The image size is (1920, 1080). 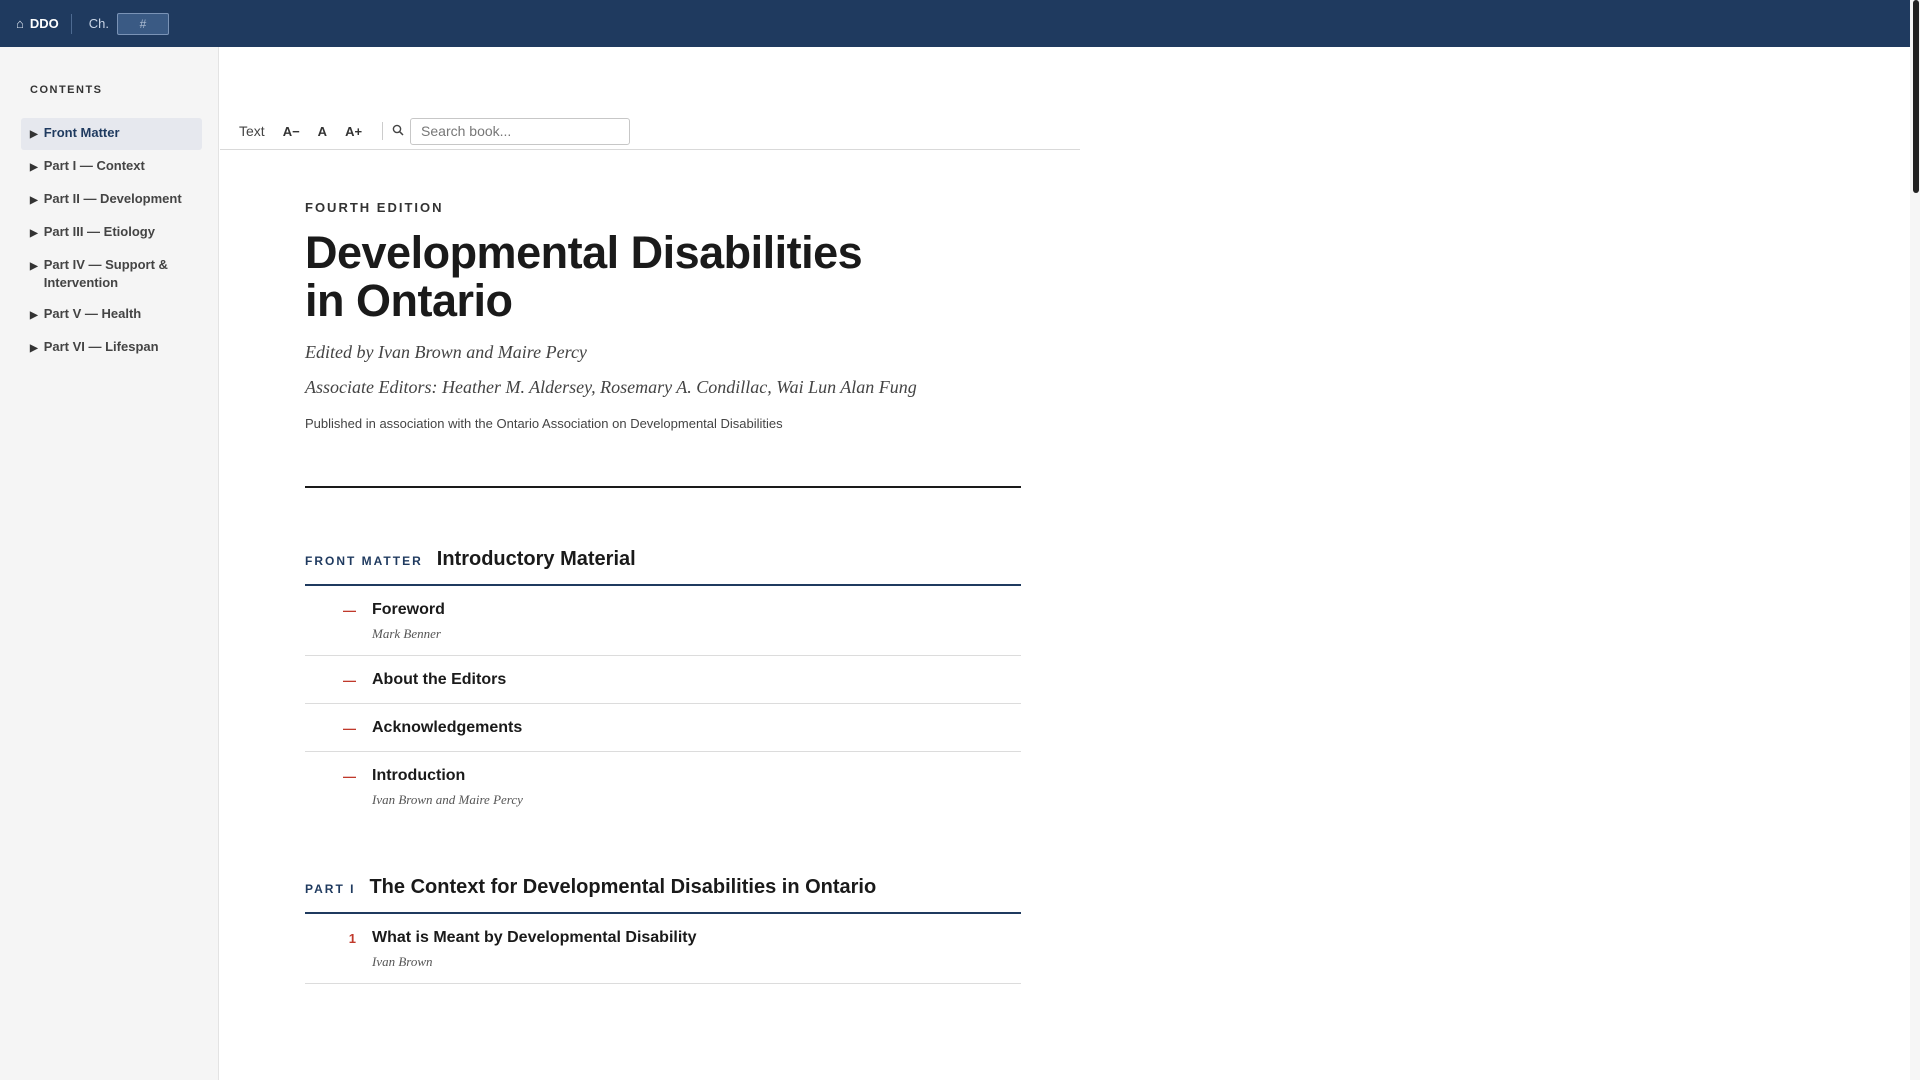 I want to click on nav-item-label: Front Matter, so click(x=81, y=132).